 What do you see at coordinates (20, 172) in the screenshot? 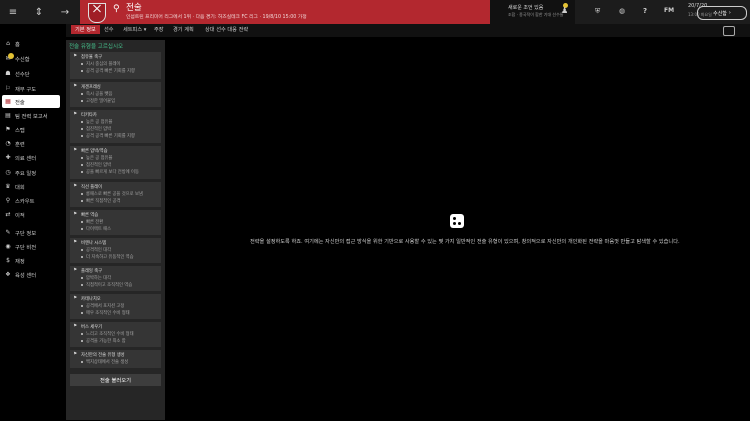
I see `sidebar-item-schedule: ◷ 주요 일정` at bounding box center [20, 172].